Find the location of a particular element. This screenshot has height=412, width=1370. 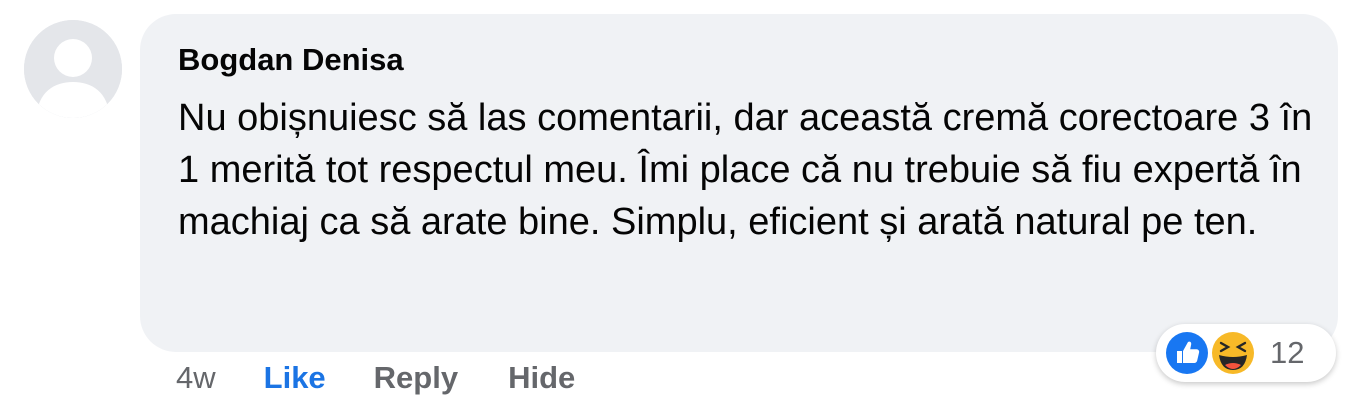

comment-actions: 4w Like Reply Hide is located at coordinates (375, 378).